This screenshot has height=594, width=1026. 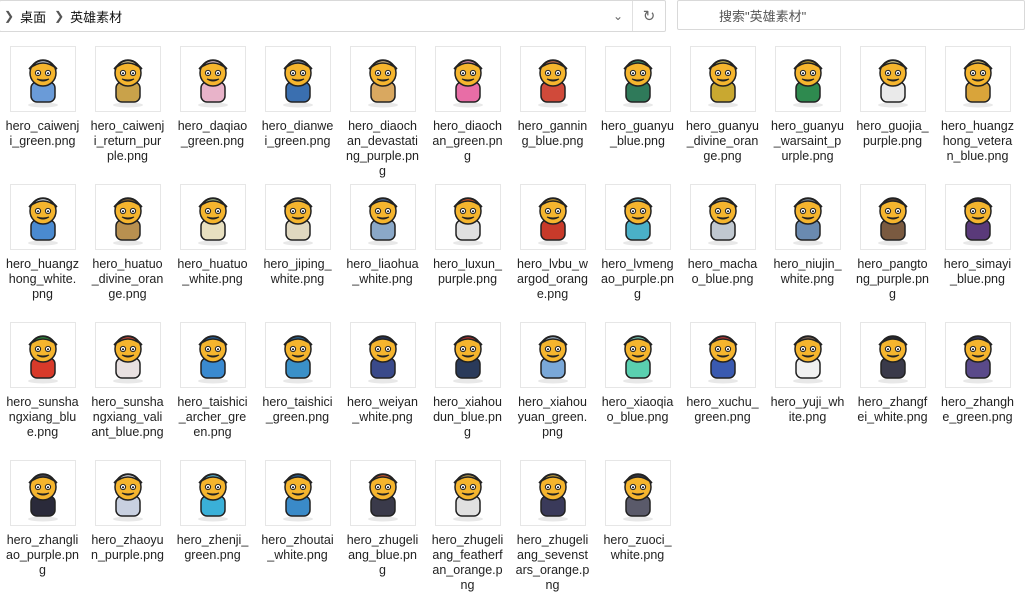 What do you see at coordinates (851, 15) in the screenshot?
I see `search-input: 搜索"英雄素材"` at bounding box center [851, 15].